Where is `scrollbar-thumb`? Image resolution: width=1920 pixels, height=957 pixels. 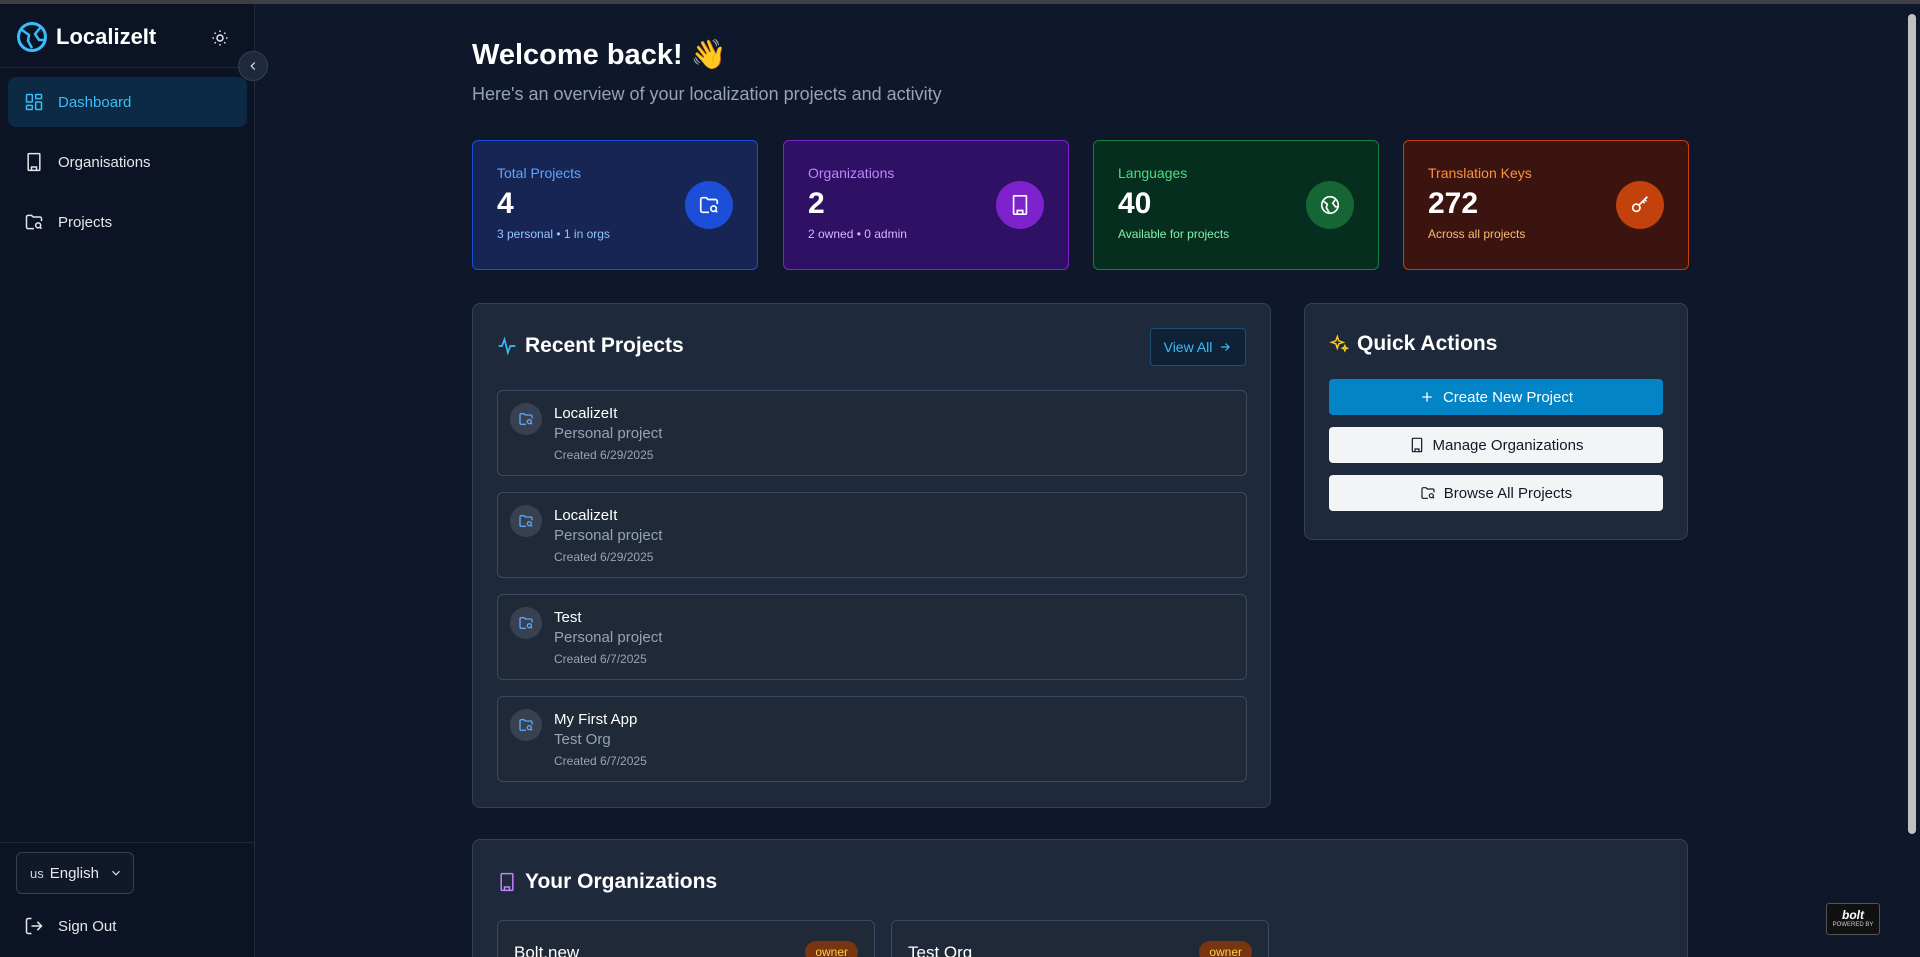 scrollbar-thumb is located at coordinates (1912, 424).